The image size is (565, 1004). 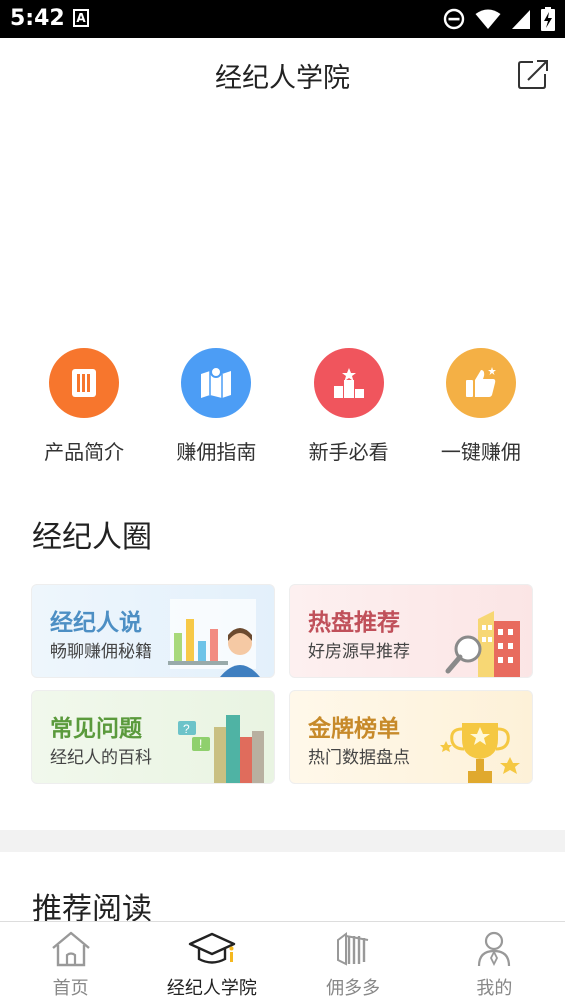 What do you see at coordinates (480, 753) in the screenshot?
I see `trophy-icon` at bounding box center [480, 753].